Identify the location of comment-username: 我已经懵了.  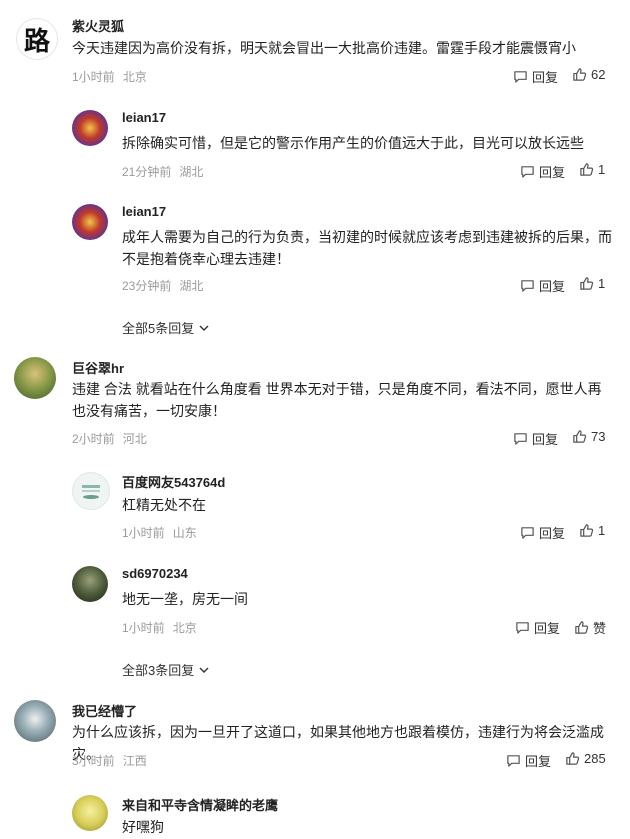
(104, 710).